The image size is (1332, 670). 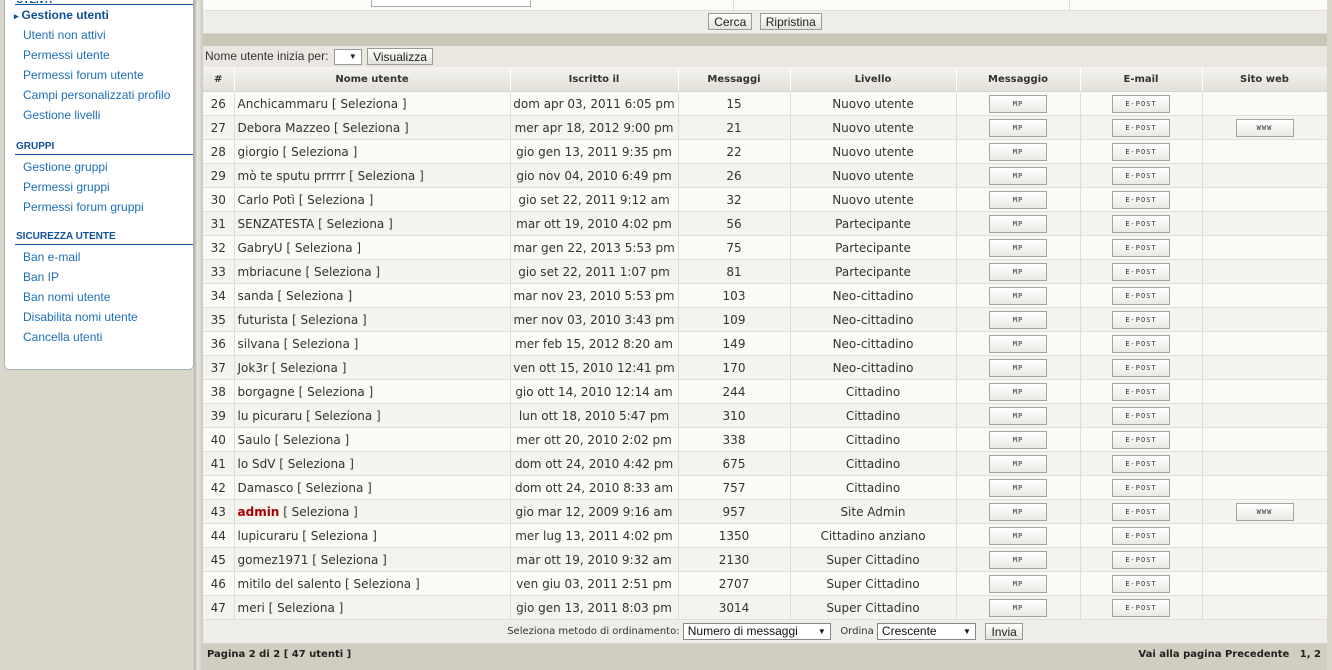 I want to click on search-button: Cerca, so click(x=730, y=21).